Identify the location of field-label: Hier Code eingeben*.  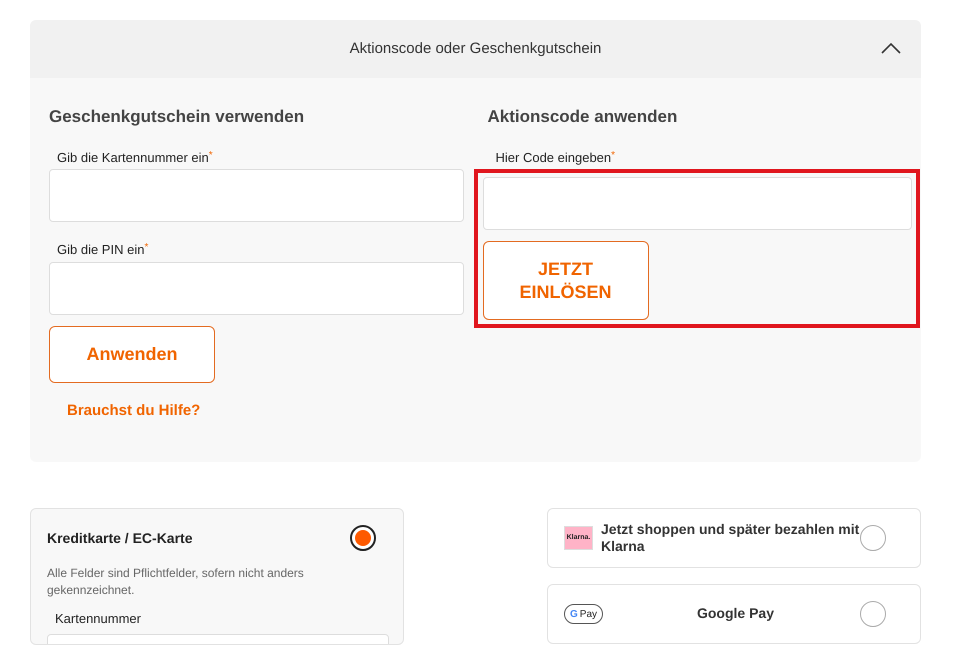
(555, 157).